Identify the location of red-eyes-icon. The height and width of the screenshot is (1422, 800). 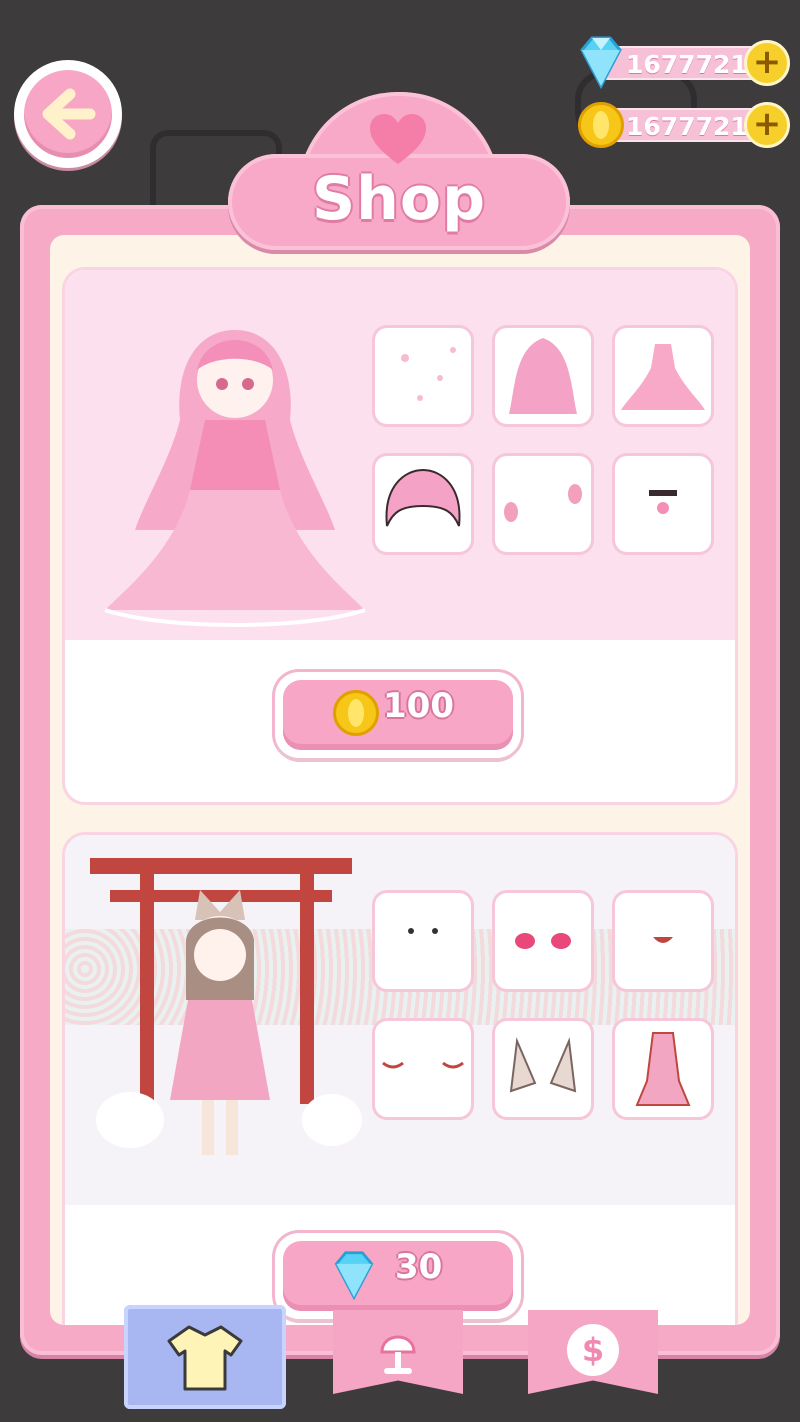
(543, 941).